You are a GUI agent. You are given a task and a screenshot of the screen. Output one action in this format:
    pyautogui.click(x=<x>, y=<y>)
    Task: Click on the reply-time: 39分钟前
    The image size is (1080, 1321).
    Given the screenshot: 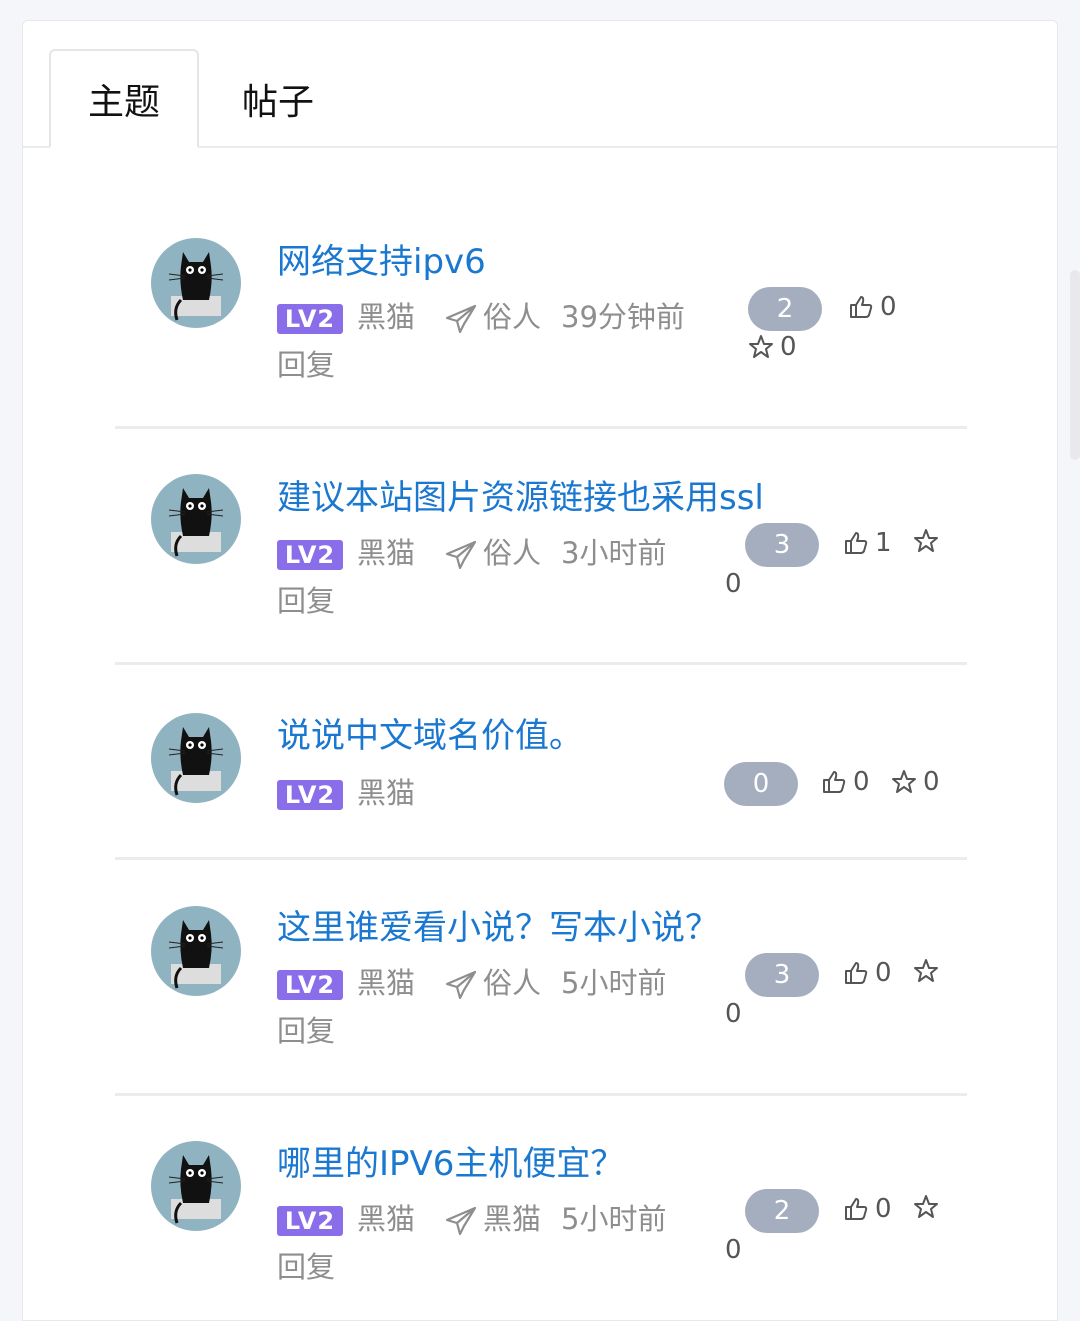 What is the action you would take?
    pyautogui.click(x=623, y=317)
    